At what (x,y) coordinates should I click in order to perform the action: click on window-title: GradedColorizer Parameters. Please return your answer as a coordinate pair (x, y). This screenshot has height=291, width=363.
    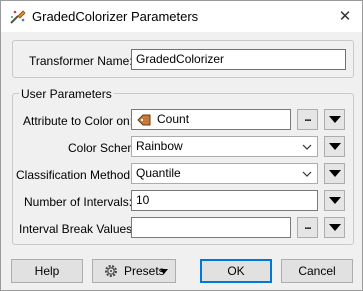
    Looking at the image, I should click on (115, 16).